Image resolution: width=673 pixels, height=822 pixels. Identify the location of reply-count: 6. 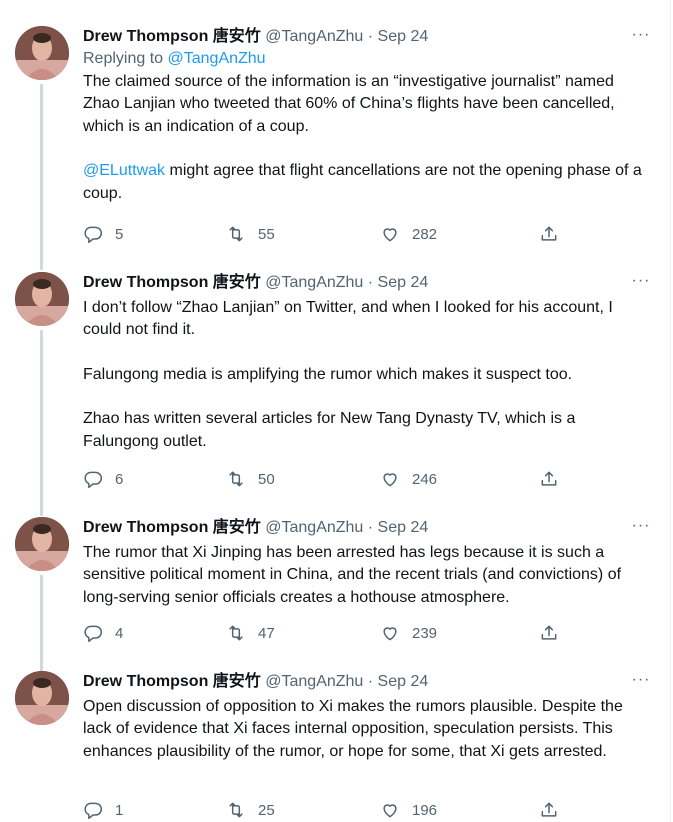
(119, 479).